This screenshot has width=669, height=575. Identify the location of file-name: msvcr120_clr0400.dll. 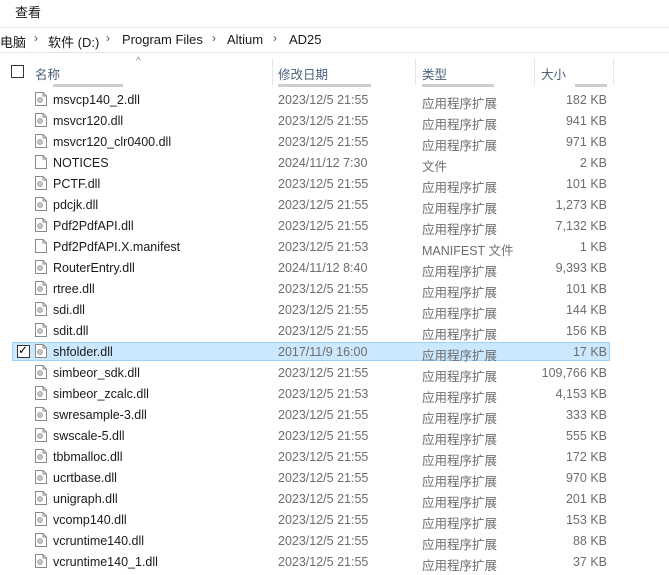
(112, 142).